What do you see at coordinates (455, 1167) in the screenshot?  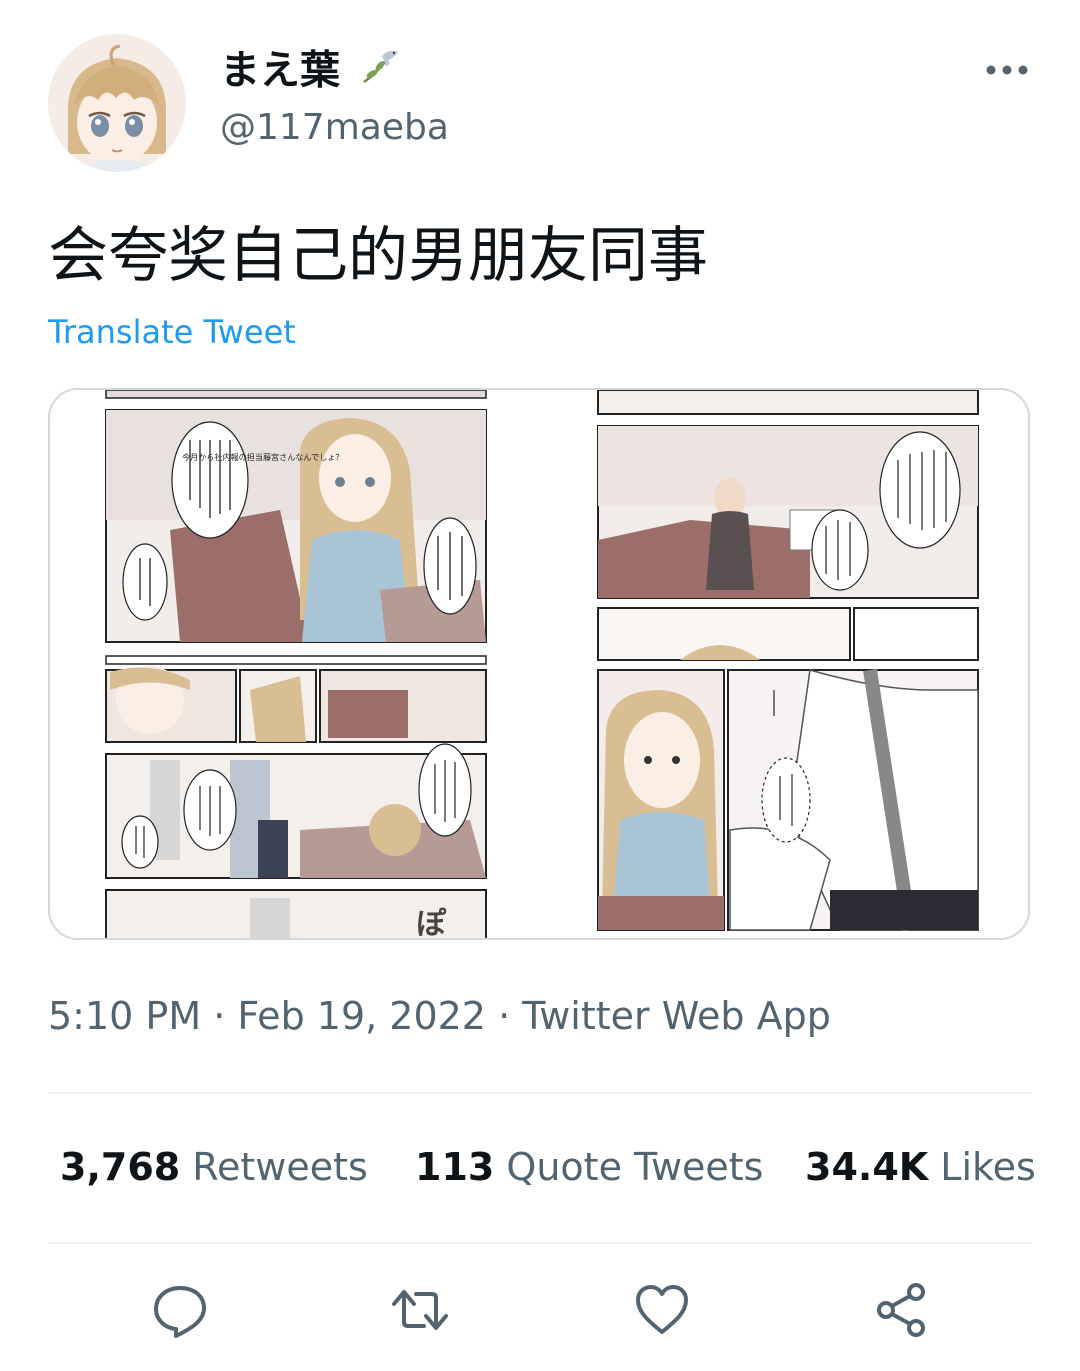 I see `quote-tweets-count: 113` at bounding box center [455, 1167].